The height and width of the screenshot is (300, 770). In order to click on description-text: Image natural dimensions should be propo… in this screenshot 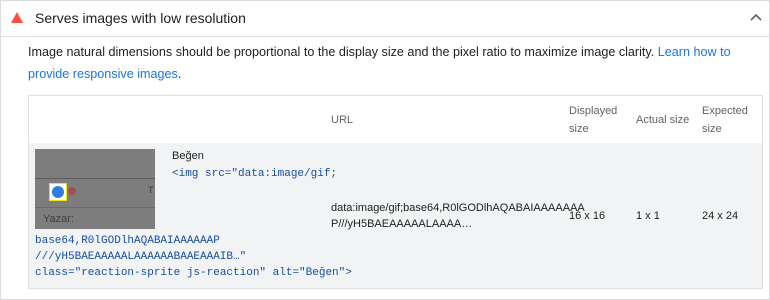, I will do `click(343, 52)`.